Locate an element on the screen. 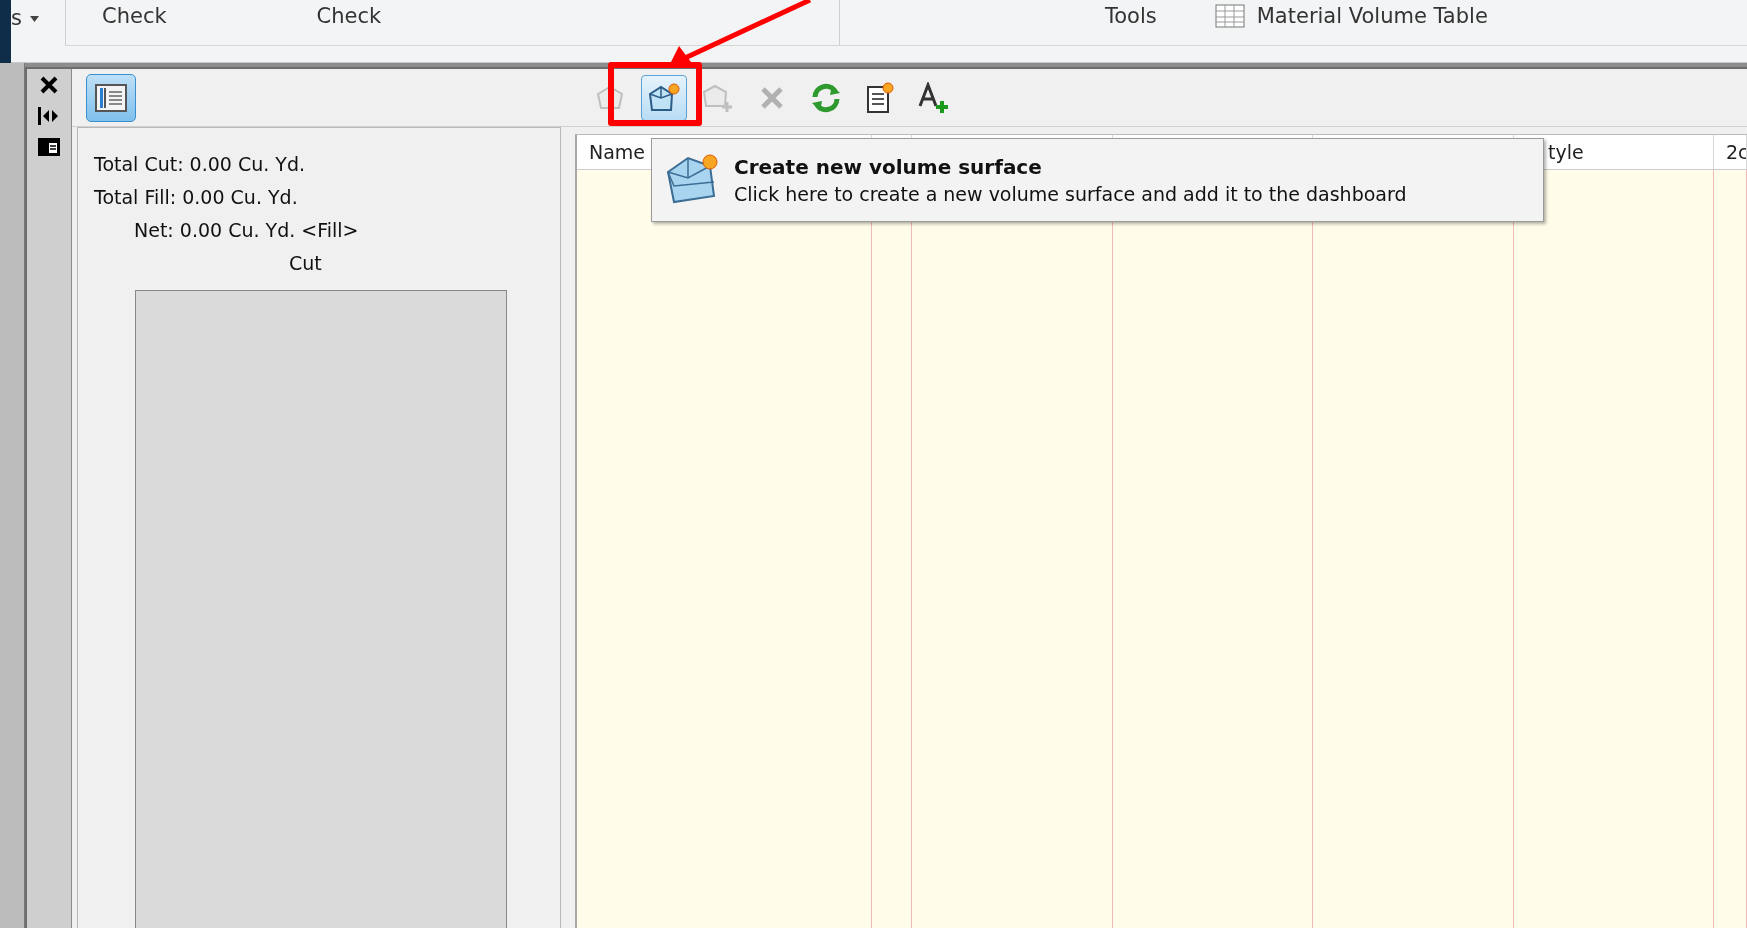 This screenshot has width=1747, height=928. ribbon-button: Material Volume Table is located at coordinates (1351, 16).